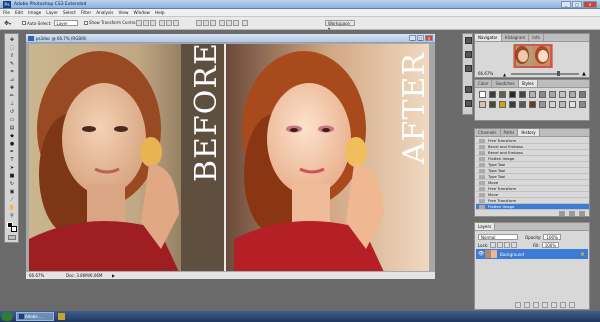 This screenshot has width=600, height=322. I want to click on lock-transparent-icon, so click(493, 245).